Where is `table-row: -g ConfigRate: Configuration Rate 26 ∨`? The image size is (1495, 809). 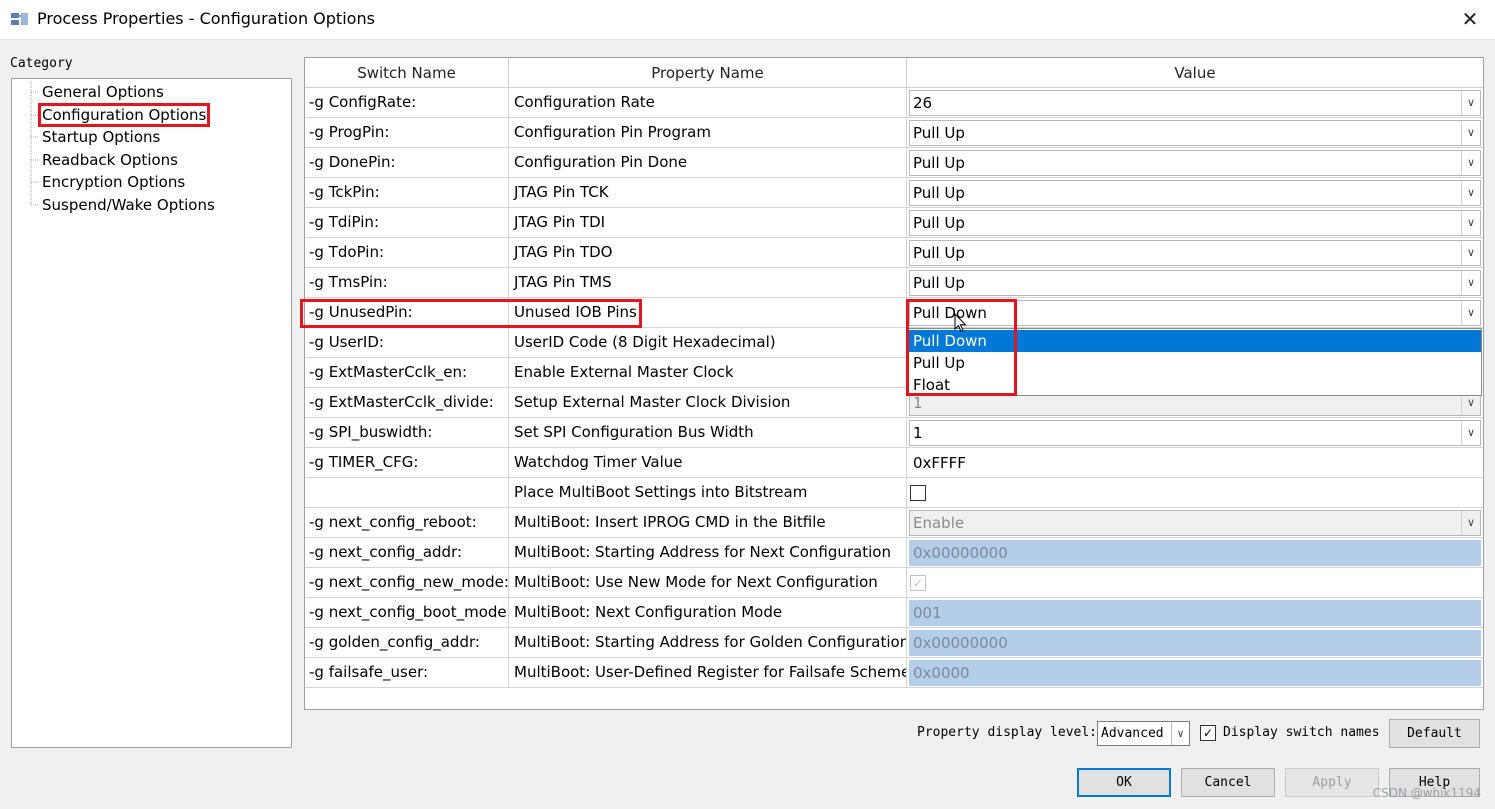
table-row: -g ConfigRate: Configuration Rate 26 ∨ is located at coordinates (894, 103).